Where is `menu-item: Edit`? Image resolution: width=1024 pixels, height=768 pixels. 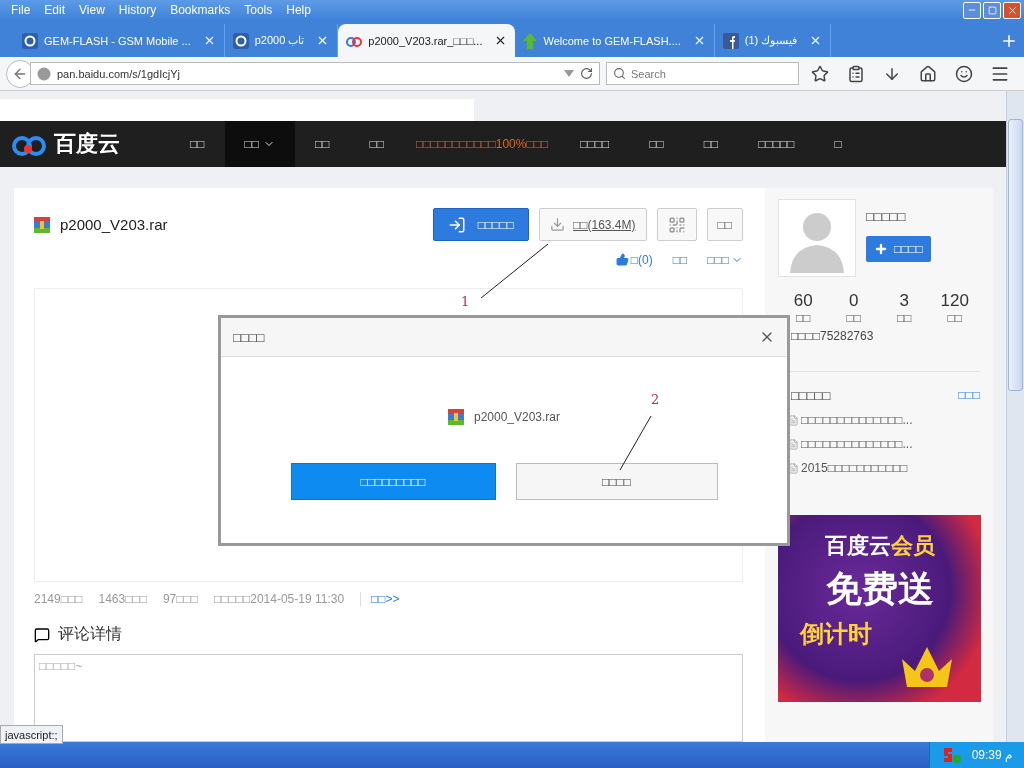
menu-item: Edit is located at coordinates (55, 10).